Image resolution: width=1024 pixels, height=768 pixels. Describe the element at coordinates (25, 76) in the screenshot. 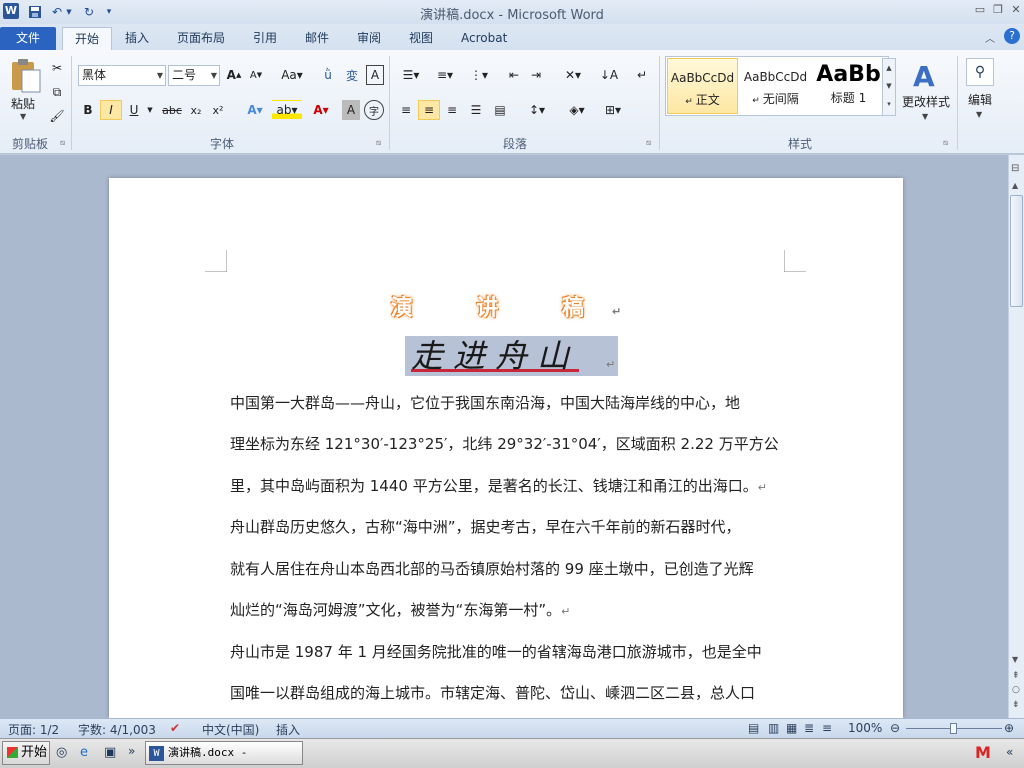

I see `paste-icon` at that location.